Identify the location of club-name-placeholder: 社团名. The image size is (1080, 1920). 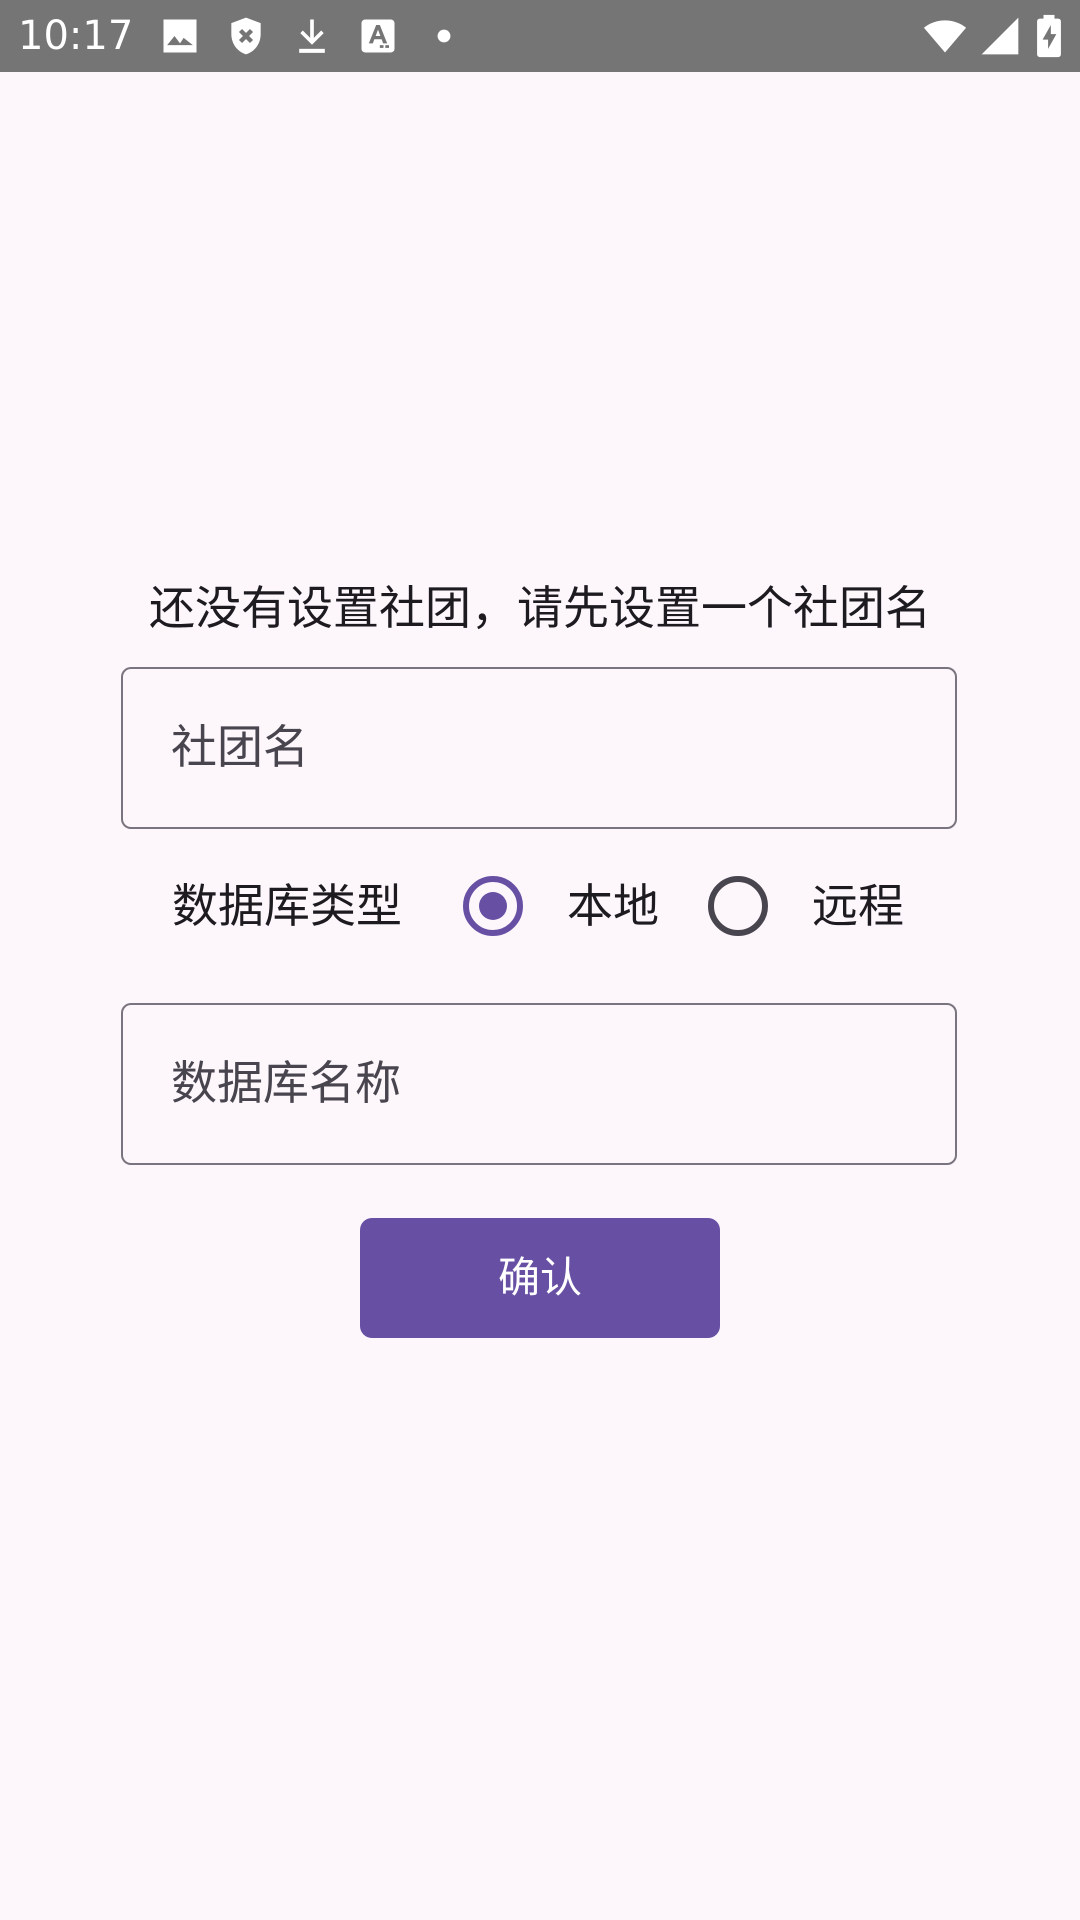
(240, 747).